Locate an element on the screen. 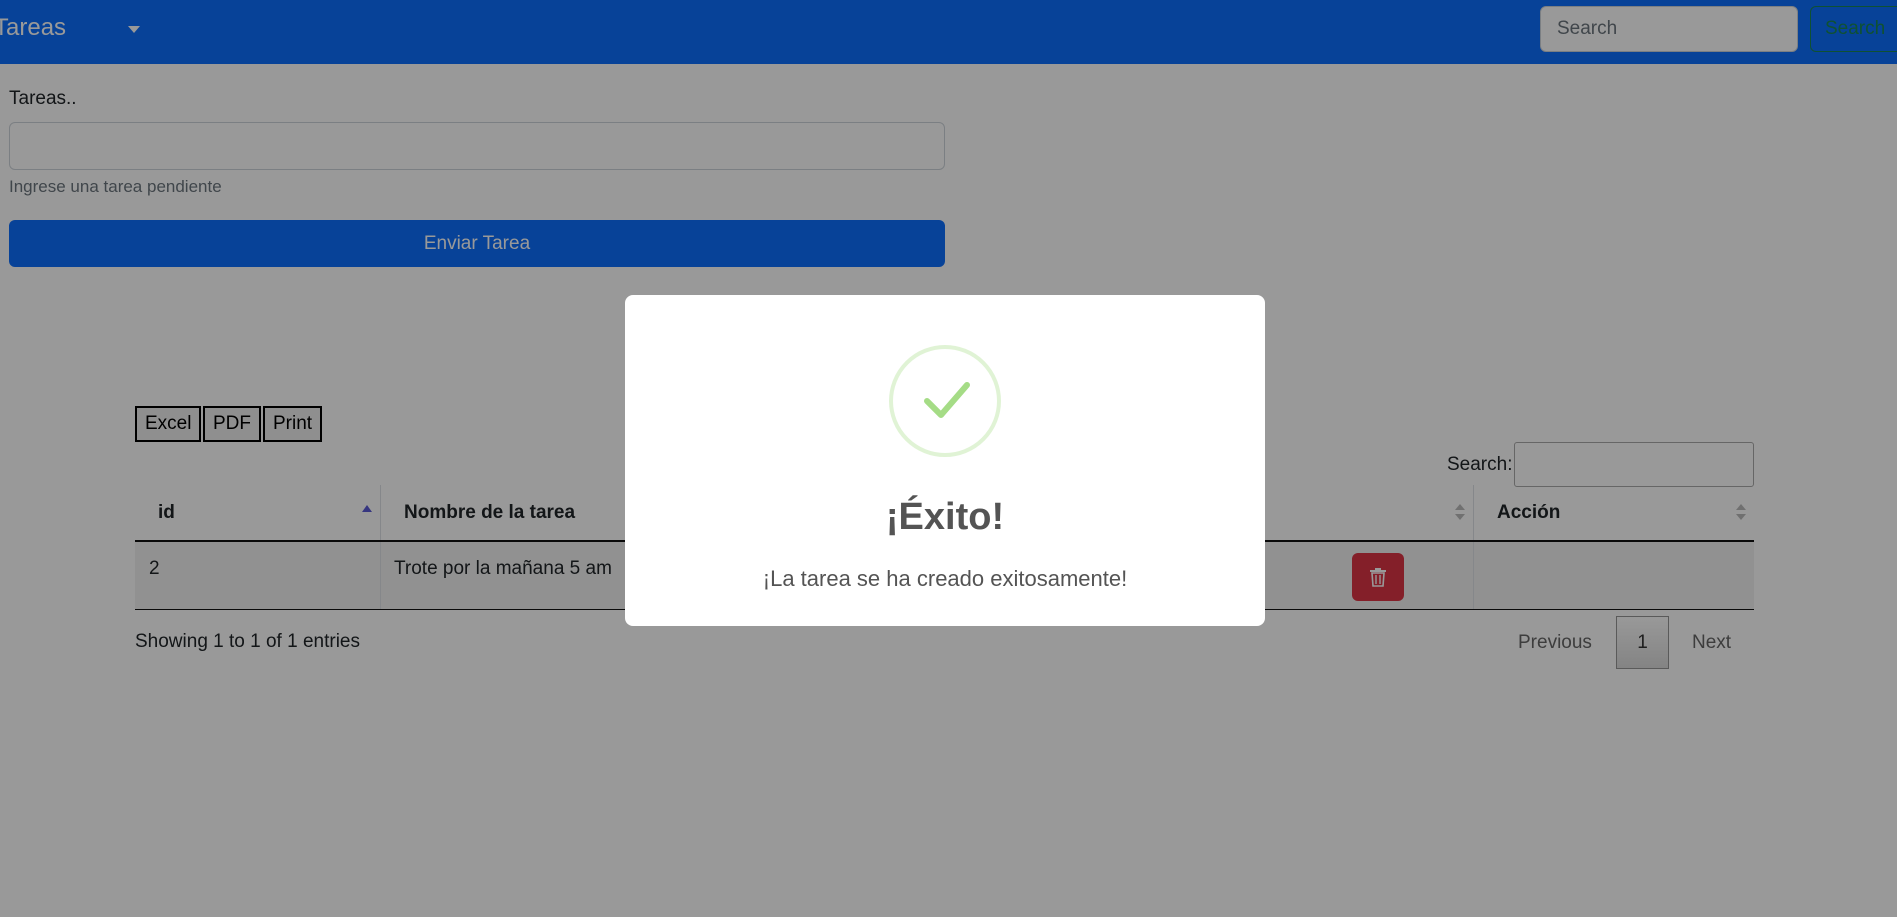  dialog-text: ¡La tarea se ha creado exitosamente! is located at coordinates (945, 578).